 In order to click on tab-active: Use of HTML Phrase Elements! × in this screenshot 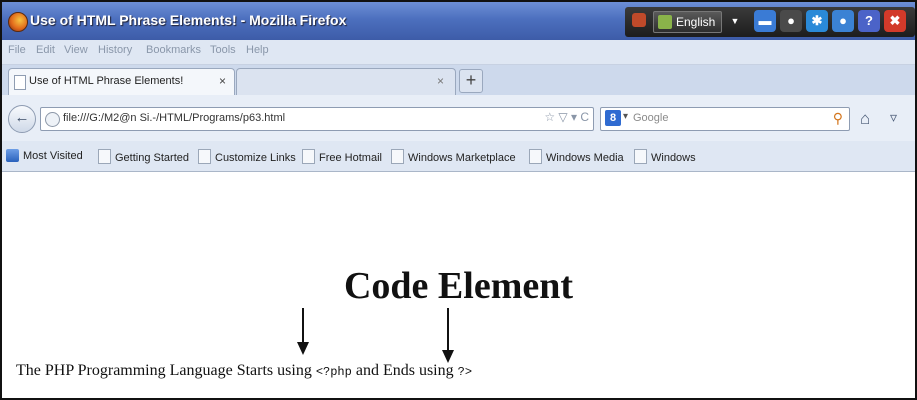, I will do `click(121, 81)`.